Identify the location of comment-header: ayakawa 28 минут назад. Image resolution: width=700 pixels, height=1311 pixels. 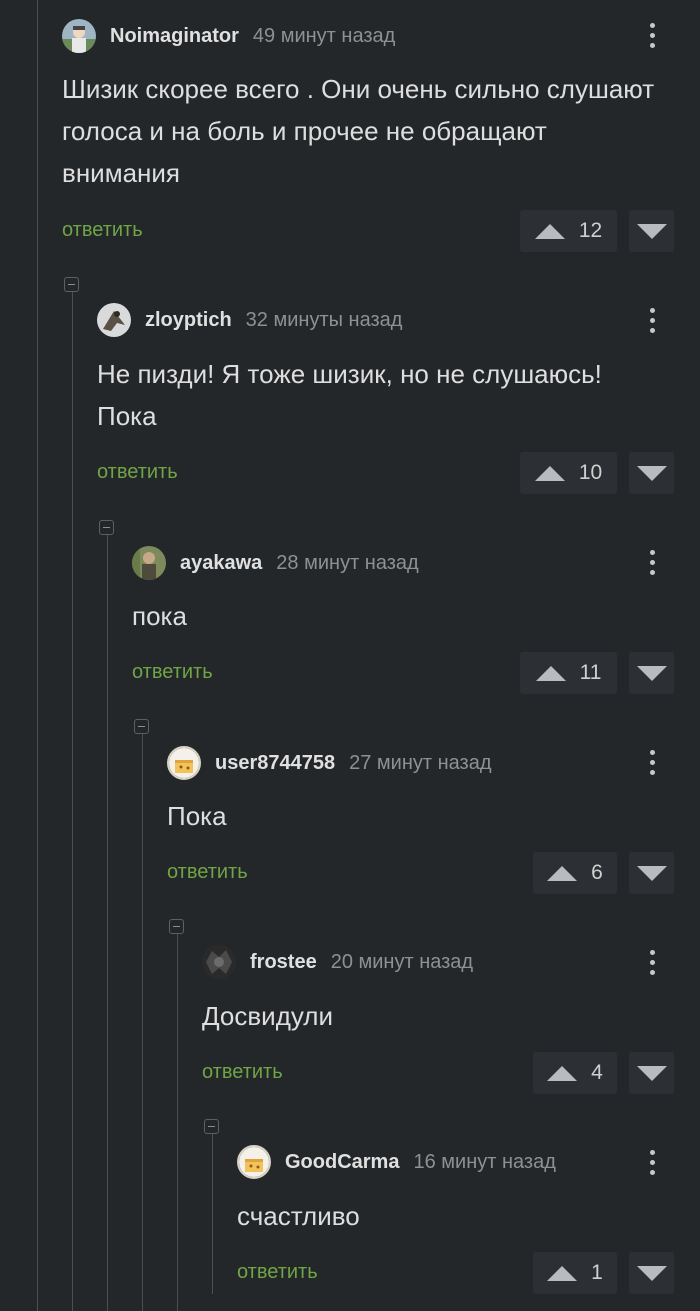
(275, 563).